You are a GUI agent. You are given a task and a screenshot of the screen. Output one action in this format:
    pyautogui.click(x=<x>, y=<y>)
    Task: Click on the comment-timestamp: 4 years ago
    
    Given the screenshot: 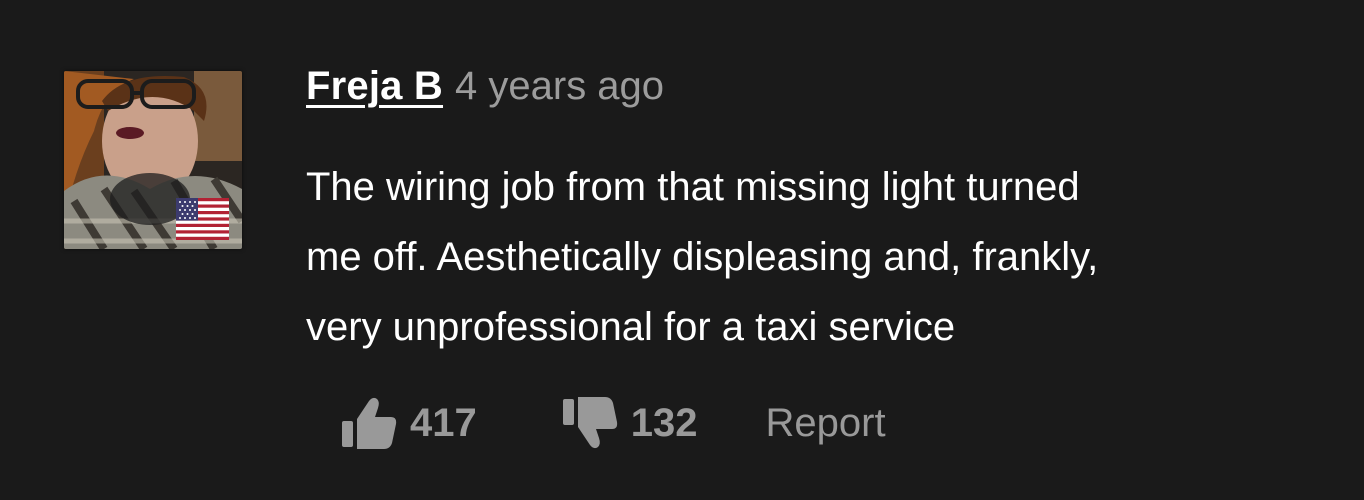 What is the action you would take?
    pyautogui.click(x=560, y=86)
    